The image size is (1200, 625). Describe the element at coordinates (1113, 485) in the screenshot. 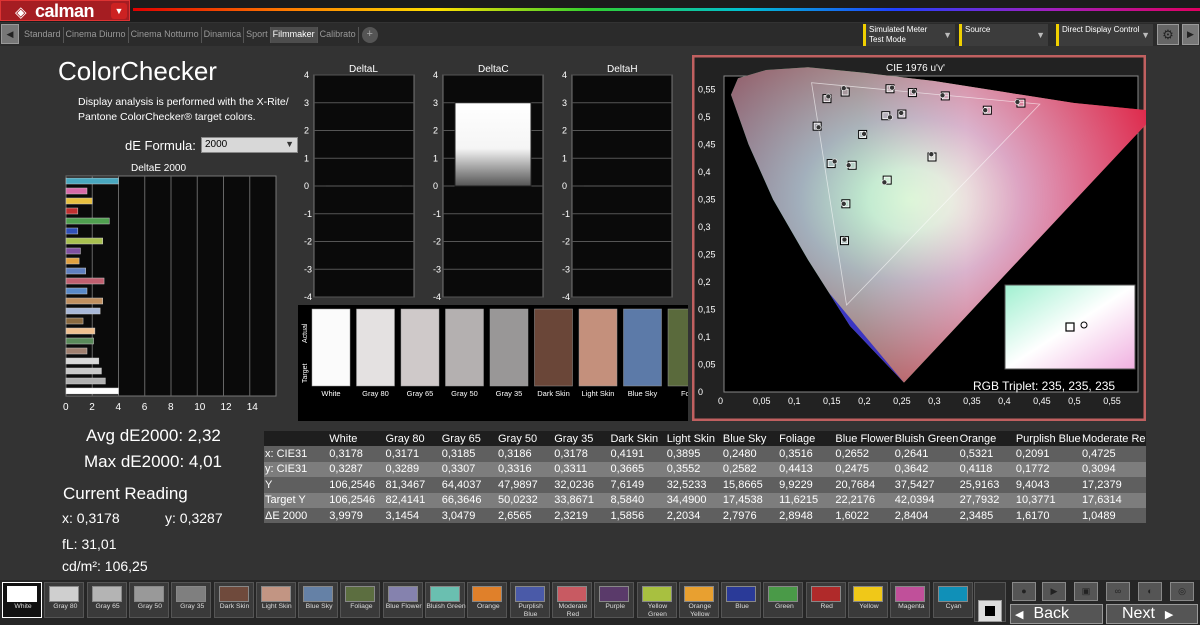

I see `table-cell: 17,2379` at that location.